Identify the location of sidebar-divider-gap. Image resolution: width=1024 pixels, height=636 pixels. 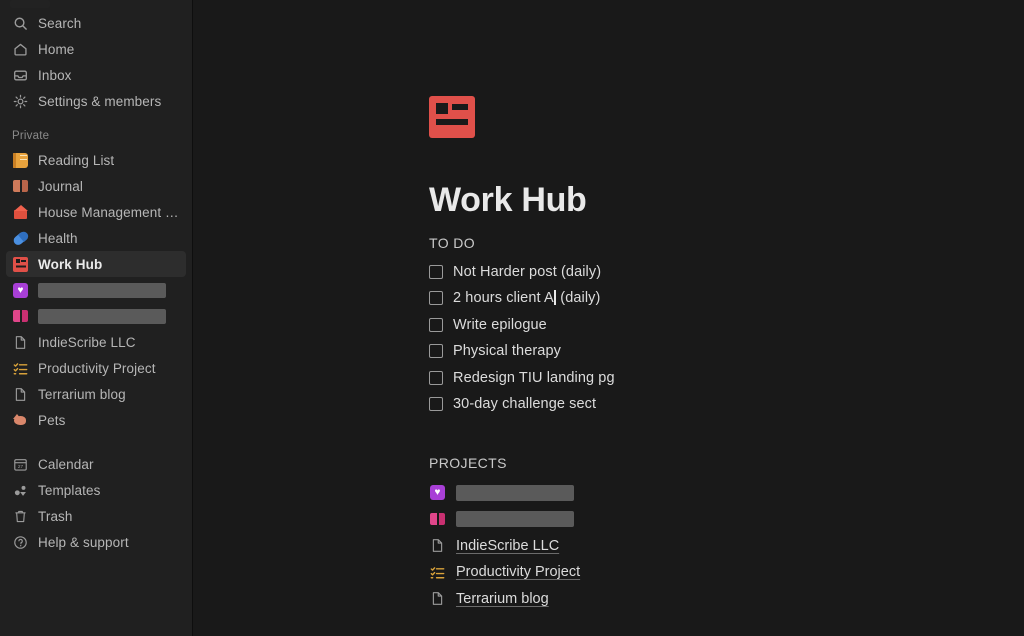
(96, 442).